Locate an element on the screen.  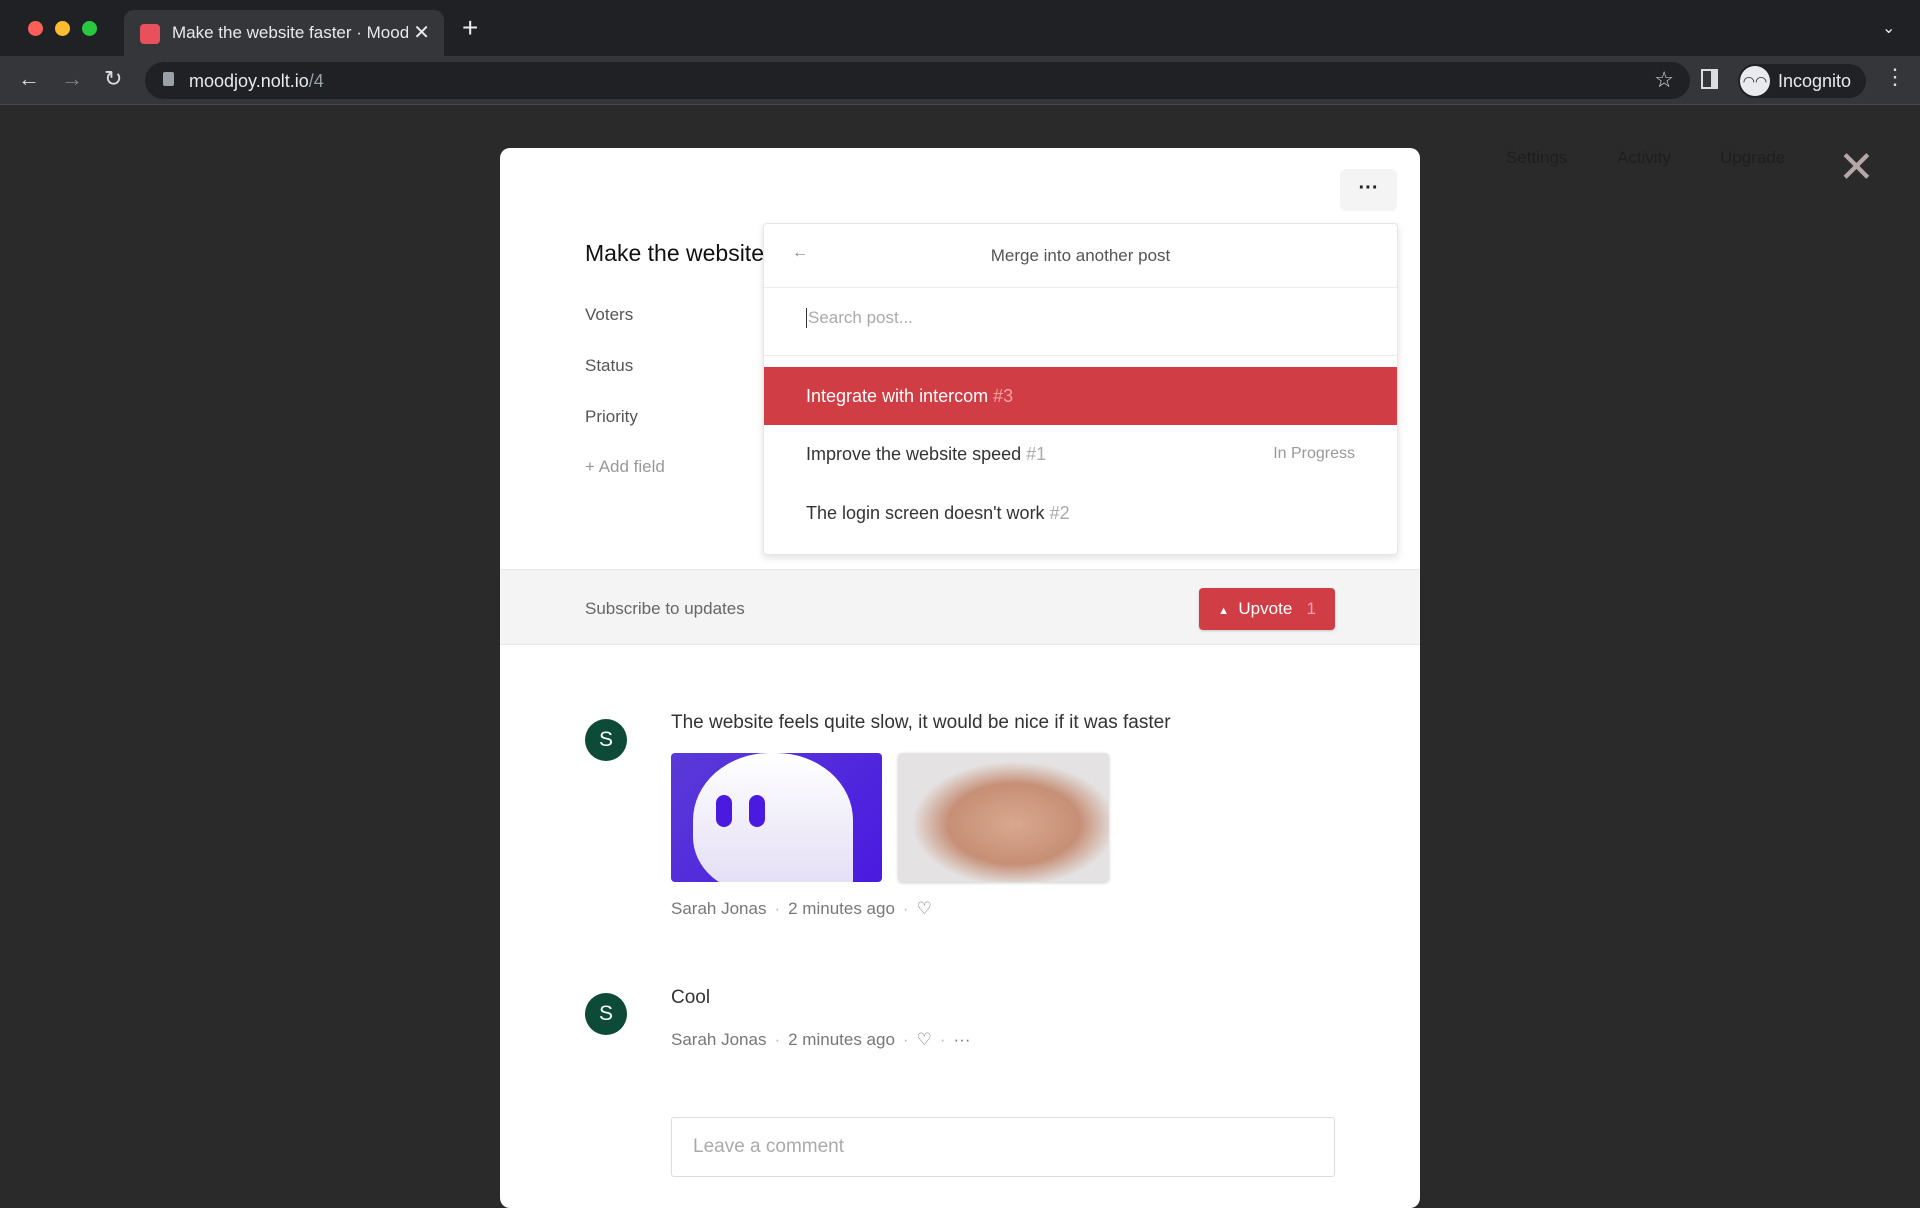
result-name: Improve the website speed is located at coordinates (914, 454).